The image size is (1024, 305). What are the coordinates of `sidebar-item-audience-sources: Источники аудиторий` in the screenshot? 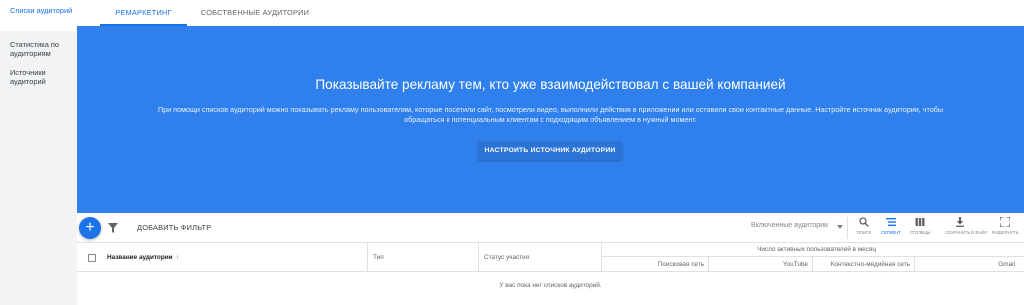 It's located at (38, 77).